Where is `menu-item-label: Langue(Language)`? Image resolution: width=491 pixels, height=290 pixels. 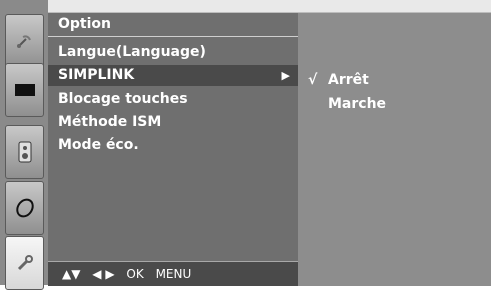
menu-item-label: Langue(Language) is located at coordinates (132, 52).